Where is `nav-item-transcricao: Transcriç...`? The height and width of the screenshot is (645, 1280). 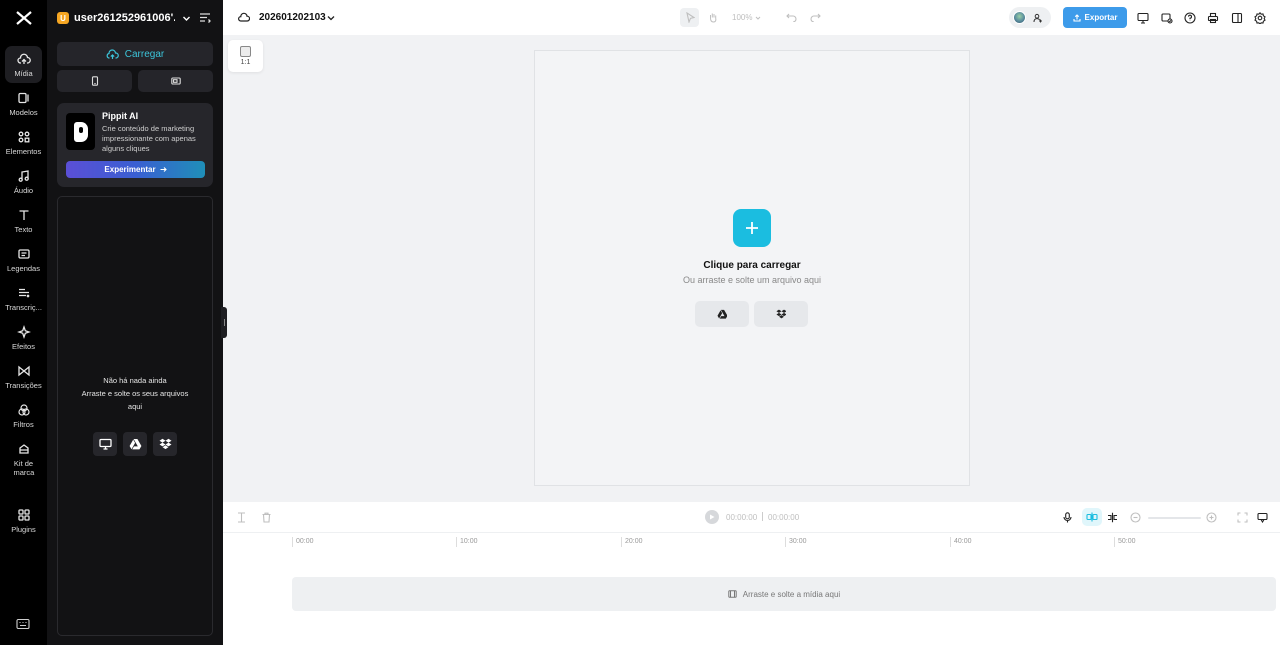 nav-item-transcricao: Transcriç... is located at coordinates (23, 299).